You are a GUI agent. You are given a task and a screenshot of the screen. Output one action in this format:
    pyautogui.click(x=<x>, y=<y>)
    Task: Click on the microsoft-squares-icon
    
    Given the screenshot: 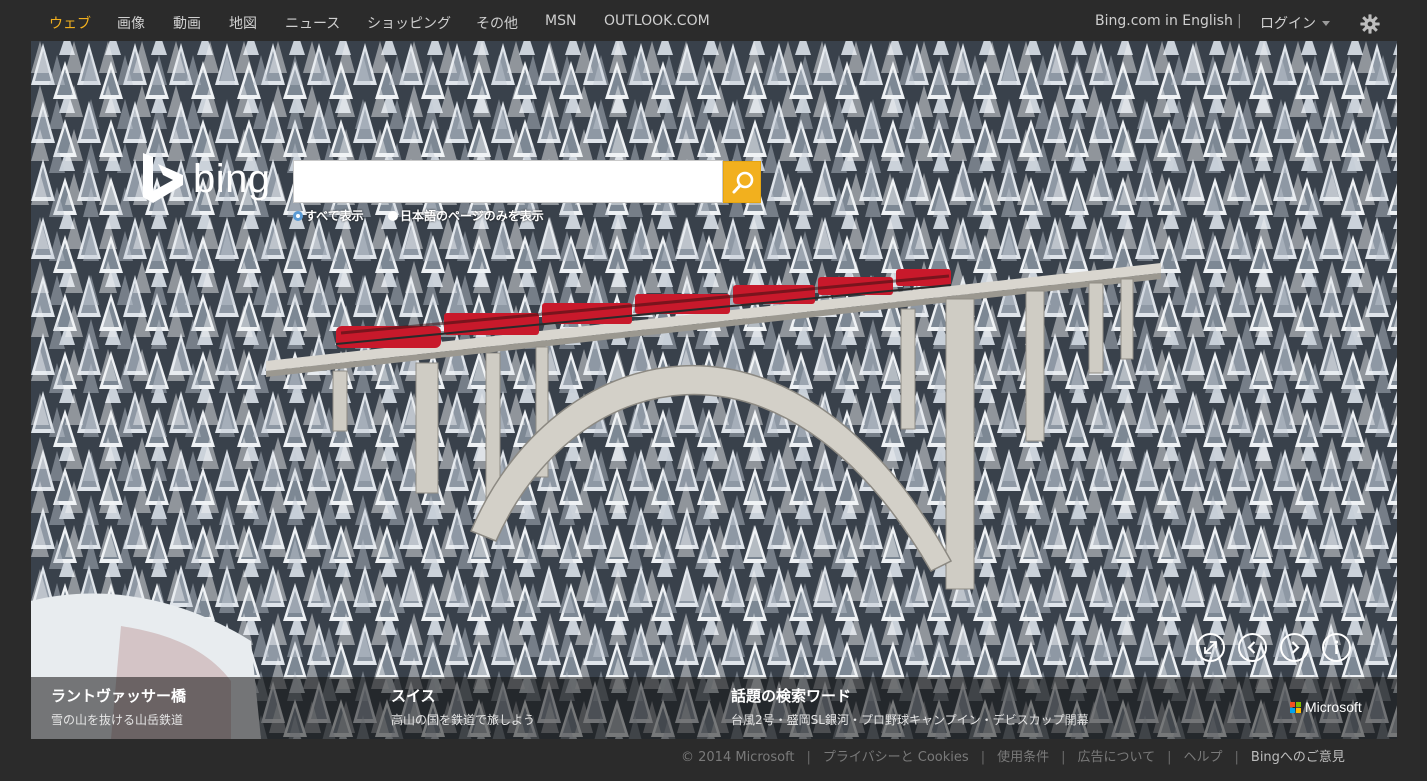 What is the action you would take?
    pyautogui.click(x=1295, y=707)
    